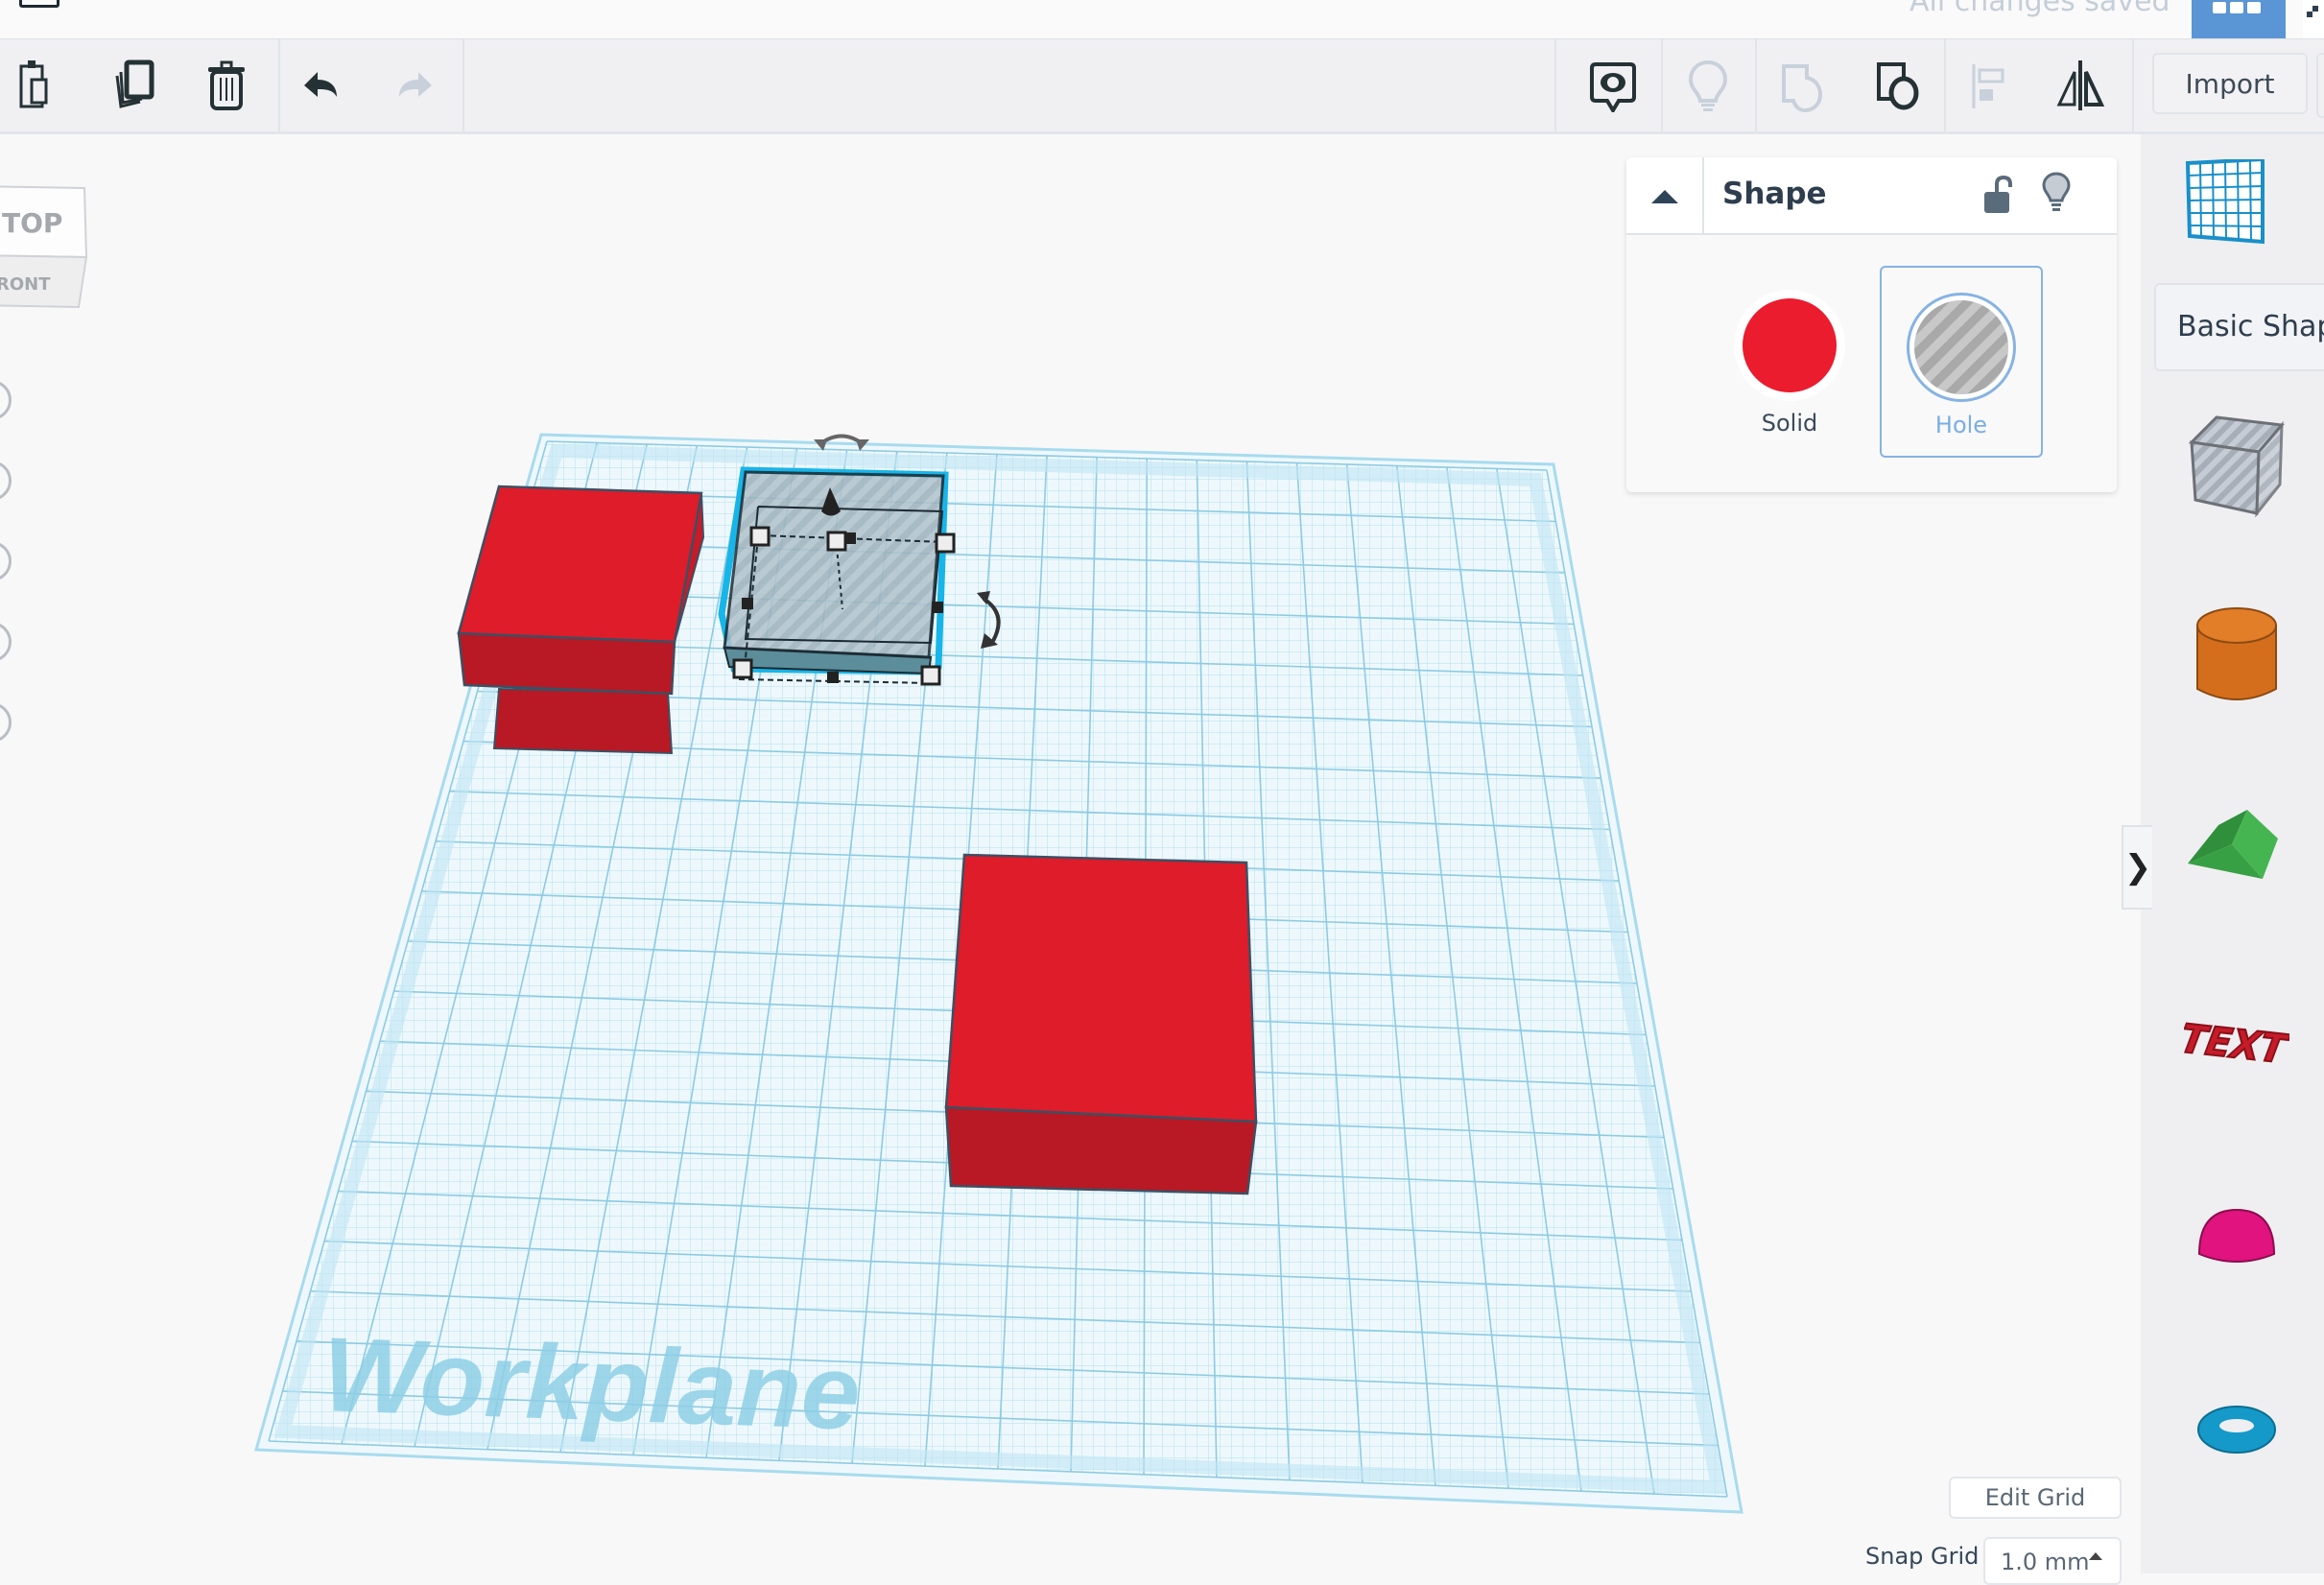  I want to click on hole-label: Hole, so click(1961, 425).